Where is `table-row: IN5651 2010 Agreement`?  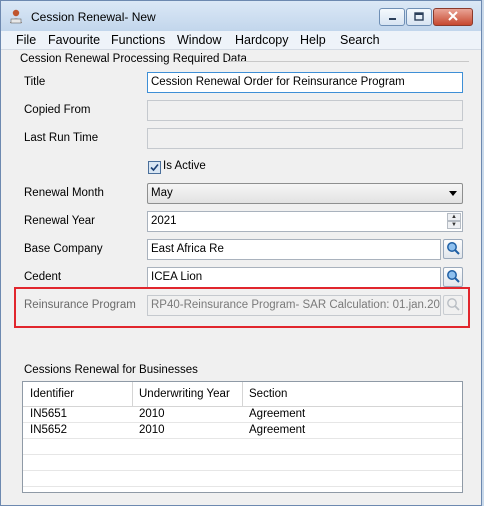 table-row: IN5651 2010 Agreement is located at coordinates (242, 415).